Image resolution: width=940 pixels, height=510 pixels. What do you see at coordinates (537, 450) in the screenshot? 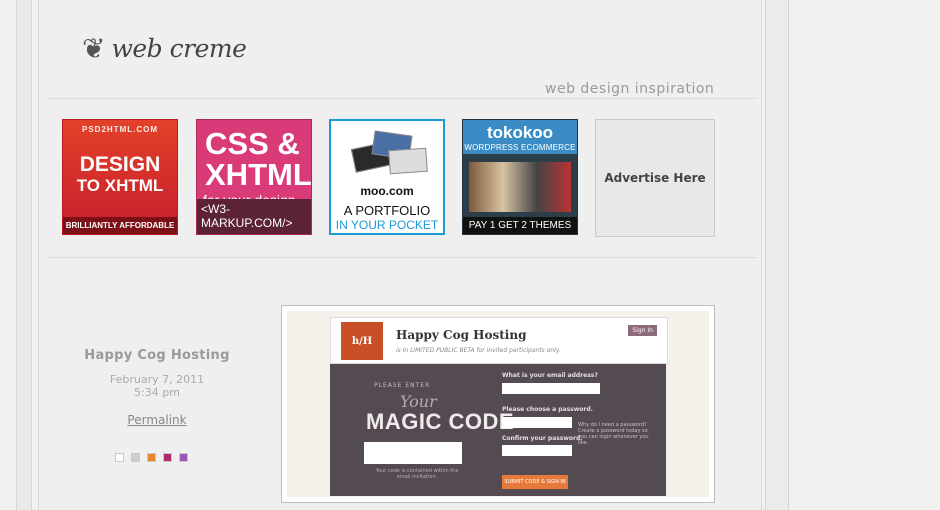
I see `hc-confirm-box` at bounding box center [537, 450].